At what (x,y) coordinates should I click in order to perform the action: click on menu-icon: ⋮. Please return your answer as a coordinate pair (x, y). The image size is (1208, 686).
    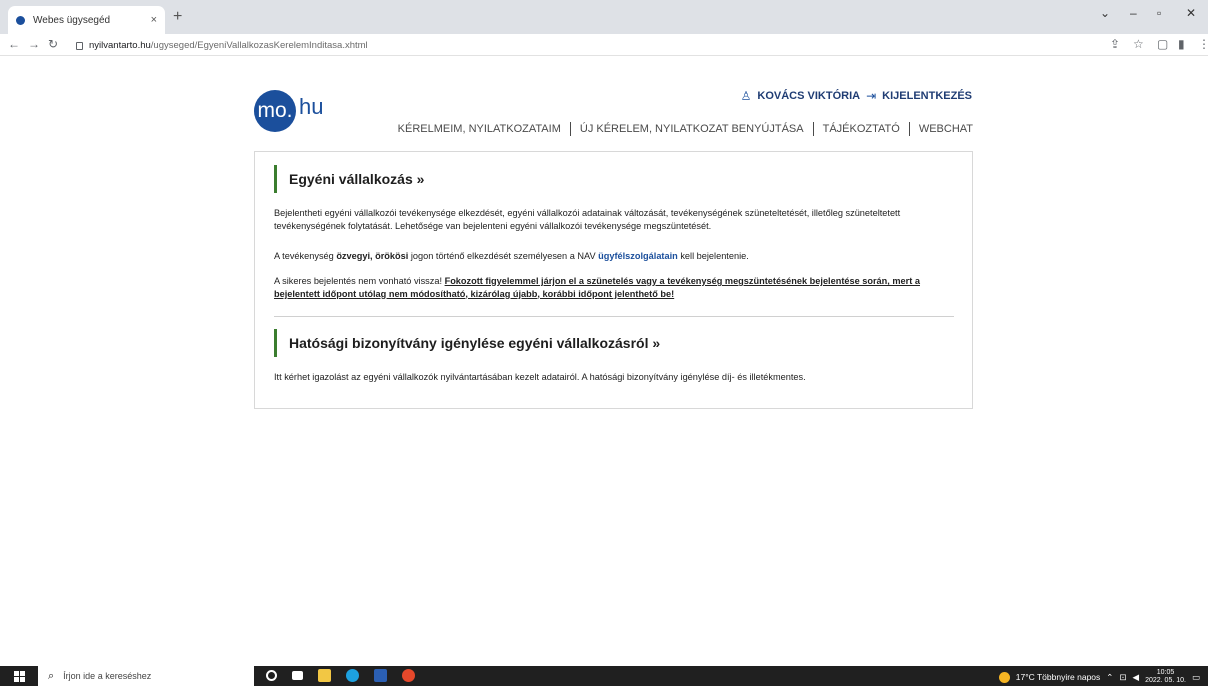
    Looking at the image, I should click on (1203, 44).